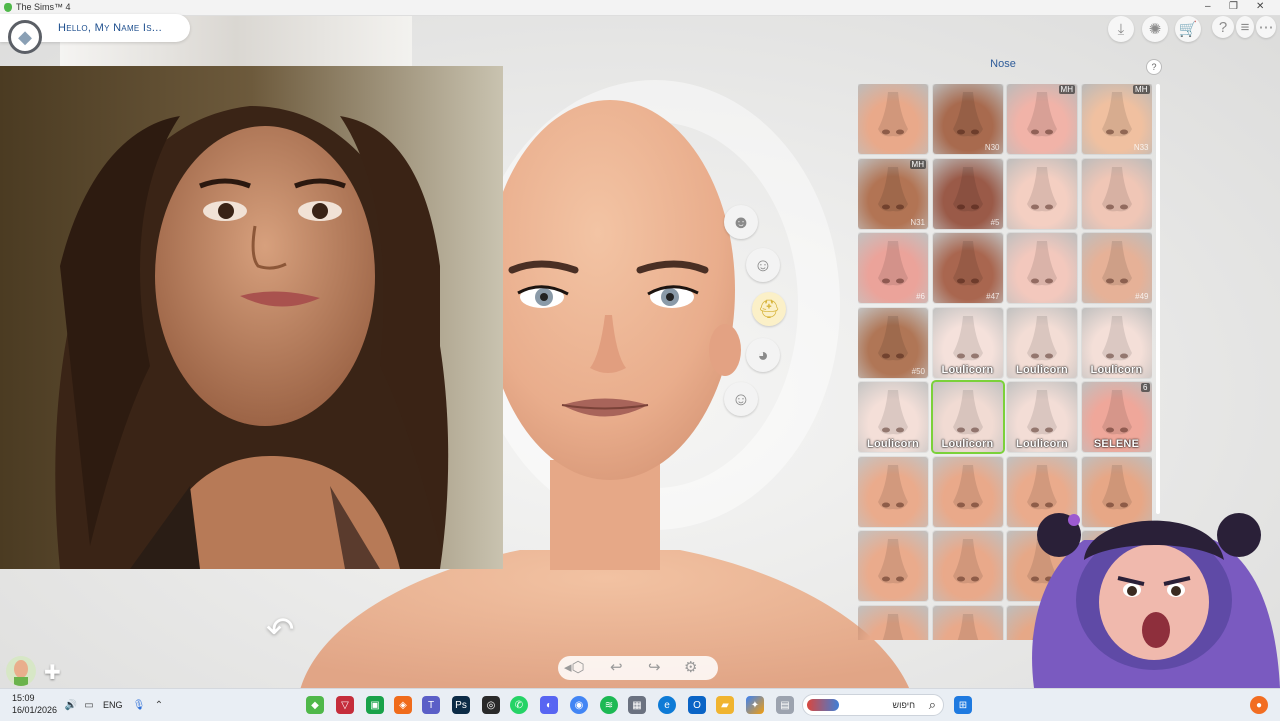 The height and width of the screenshot is (721, 1280). What do you see at coordinates (963, 705) in the screenshot?
I see `windows-start-icon: ⊞` at bounding box center [963, 705].